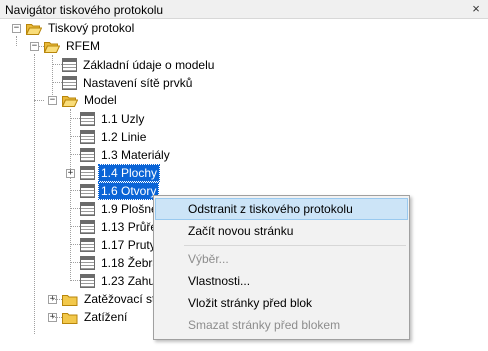  I want to click on tree-node-loads: Zatížení, so click(95, 317).